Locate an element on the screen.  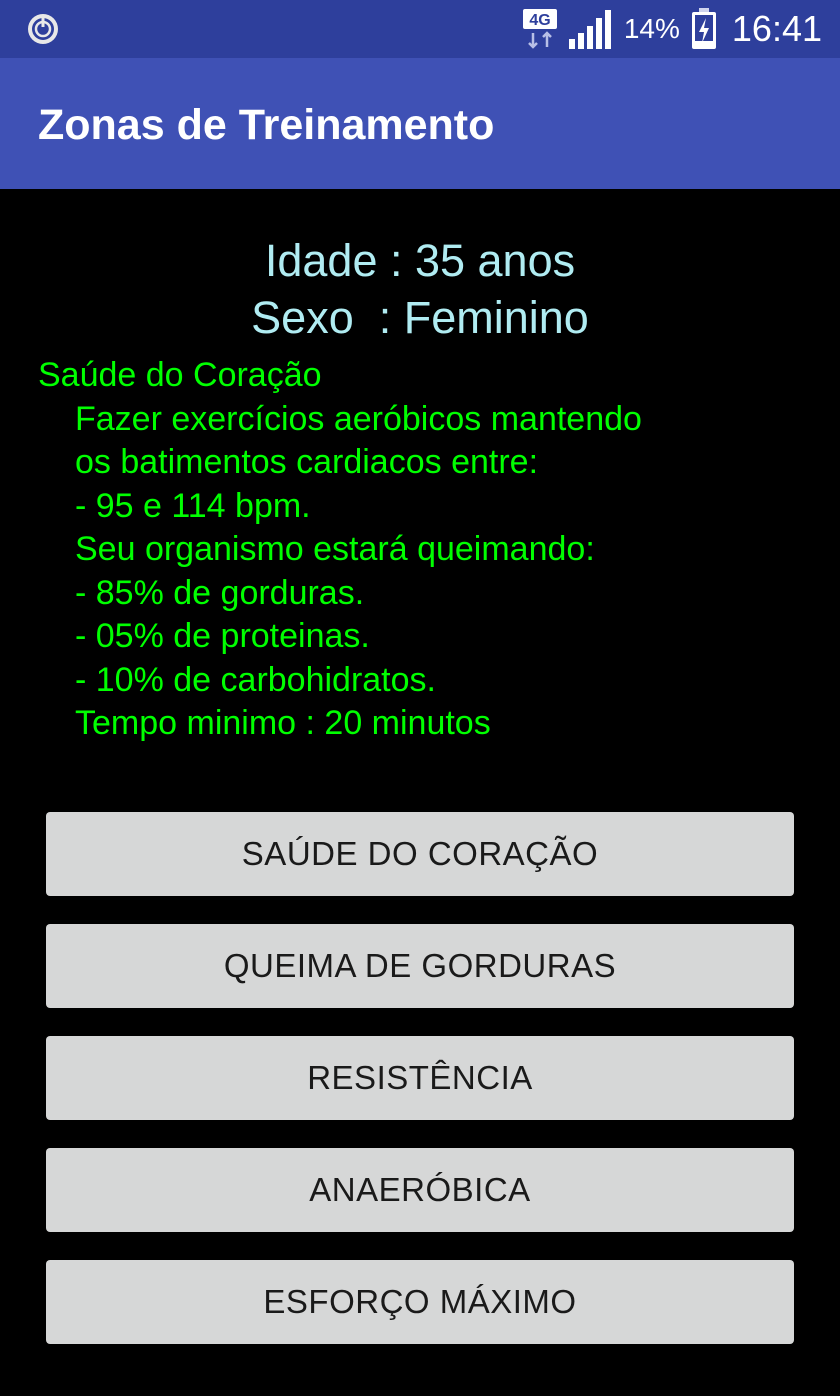
age-line: Idade : 35 anos is located at coordinates (420, 260).